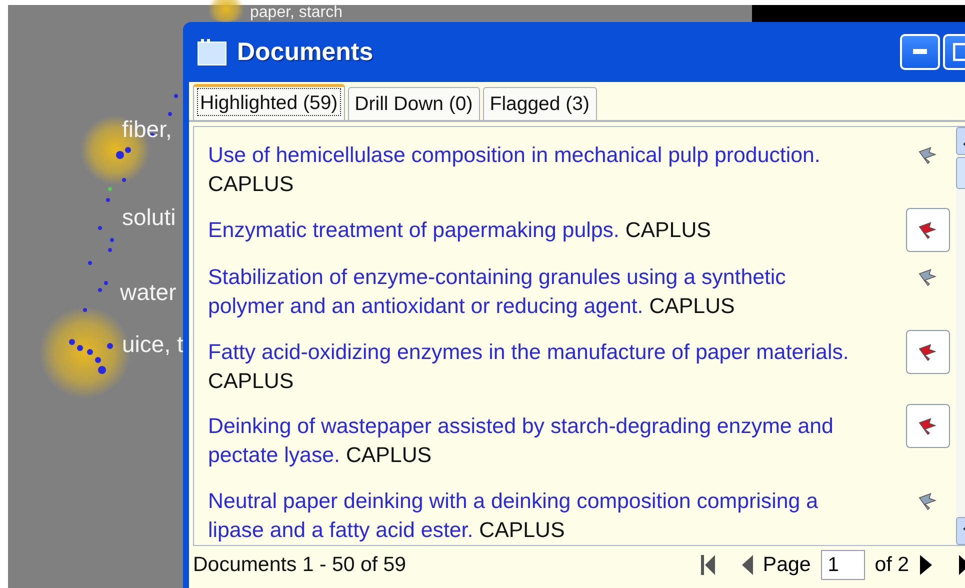 The height and width of the screenshot is (588, 965). Describe the element at coordinates (786, 565) in the screenshot. I see `page-label: Page` at that location.